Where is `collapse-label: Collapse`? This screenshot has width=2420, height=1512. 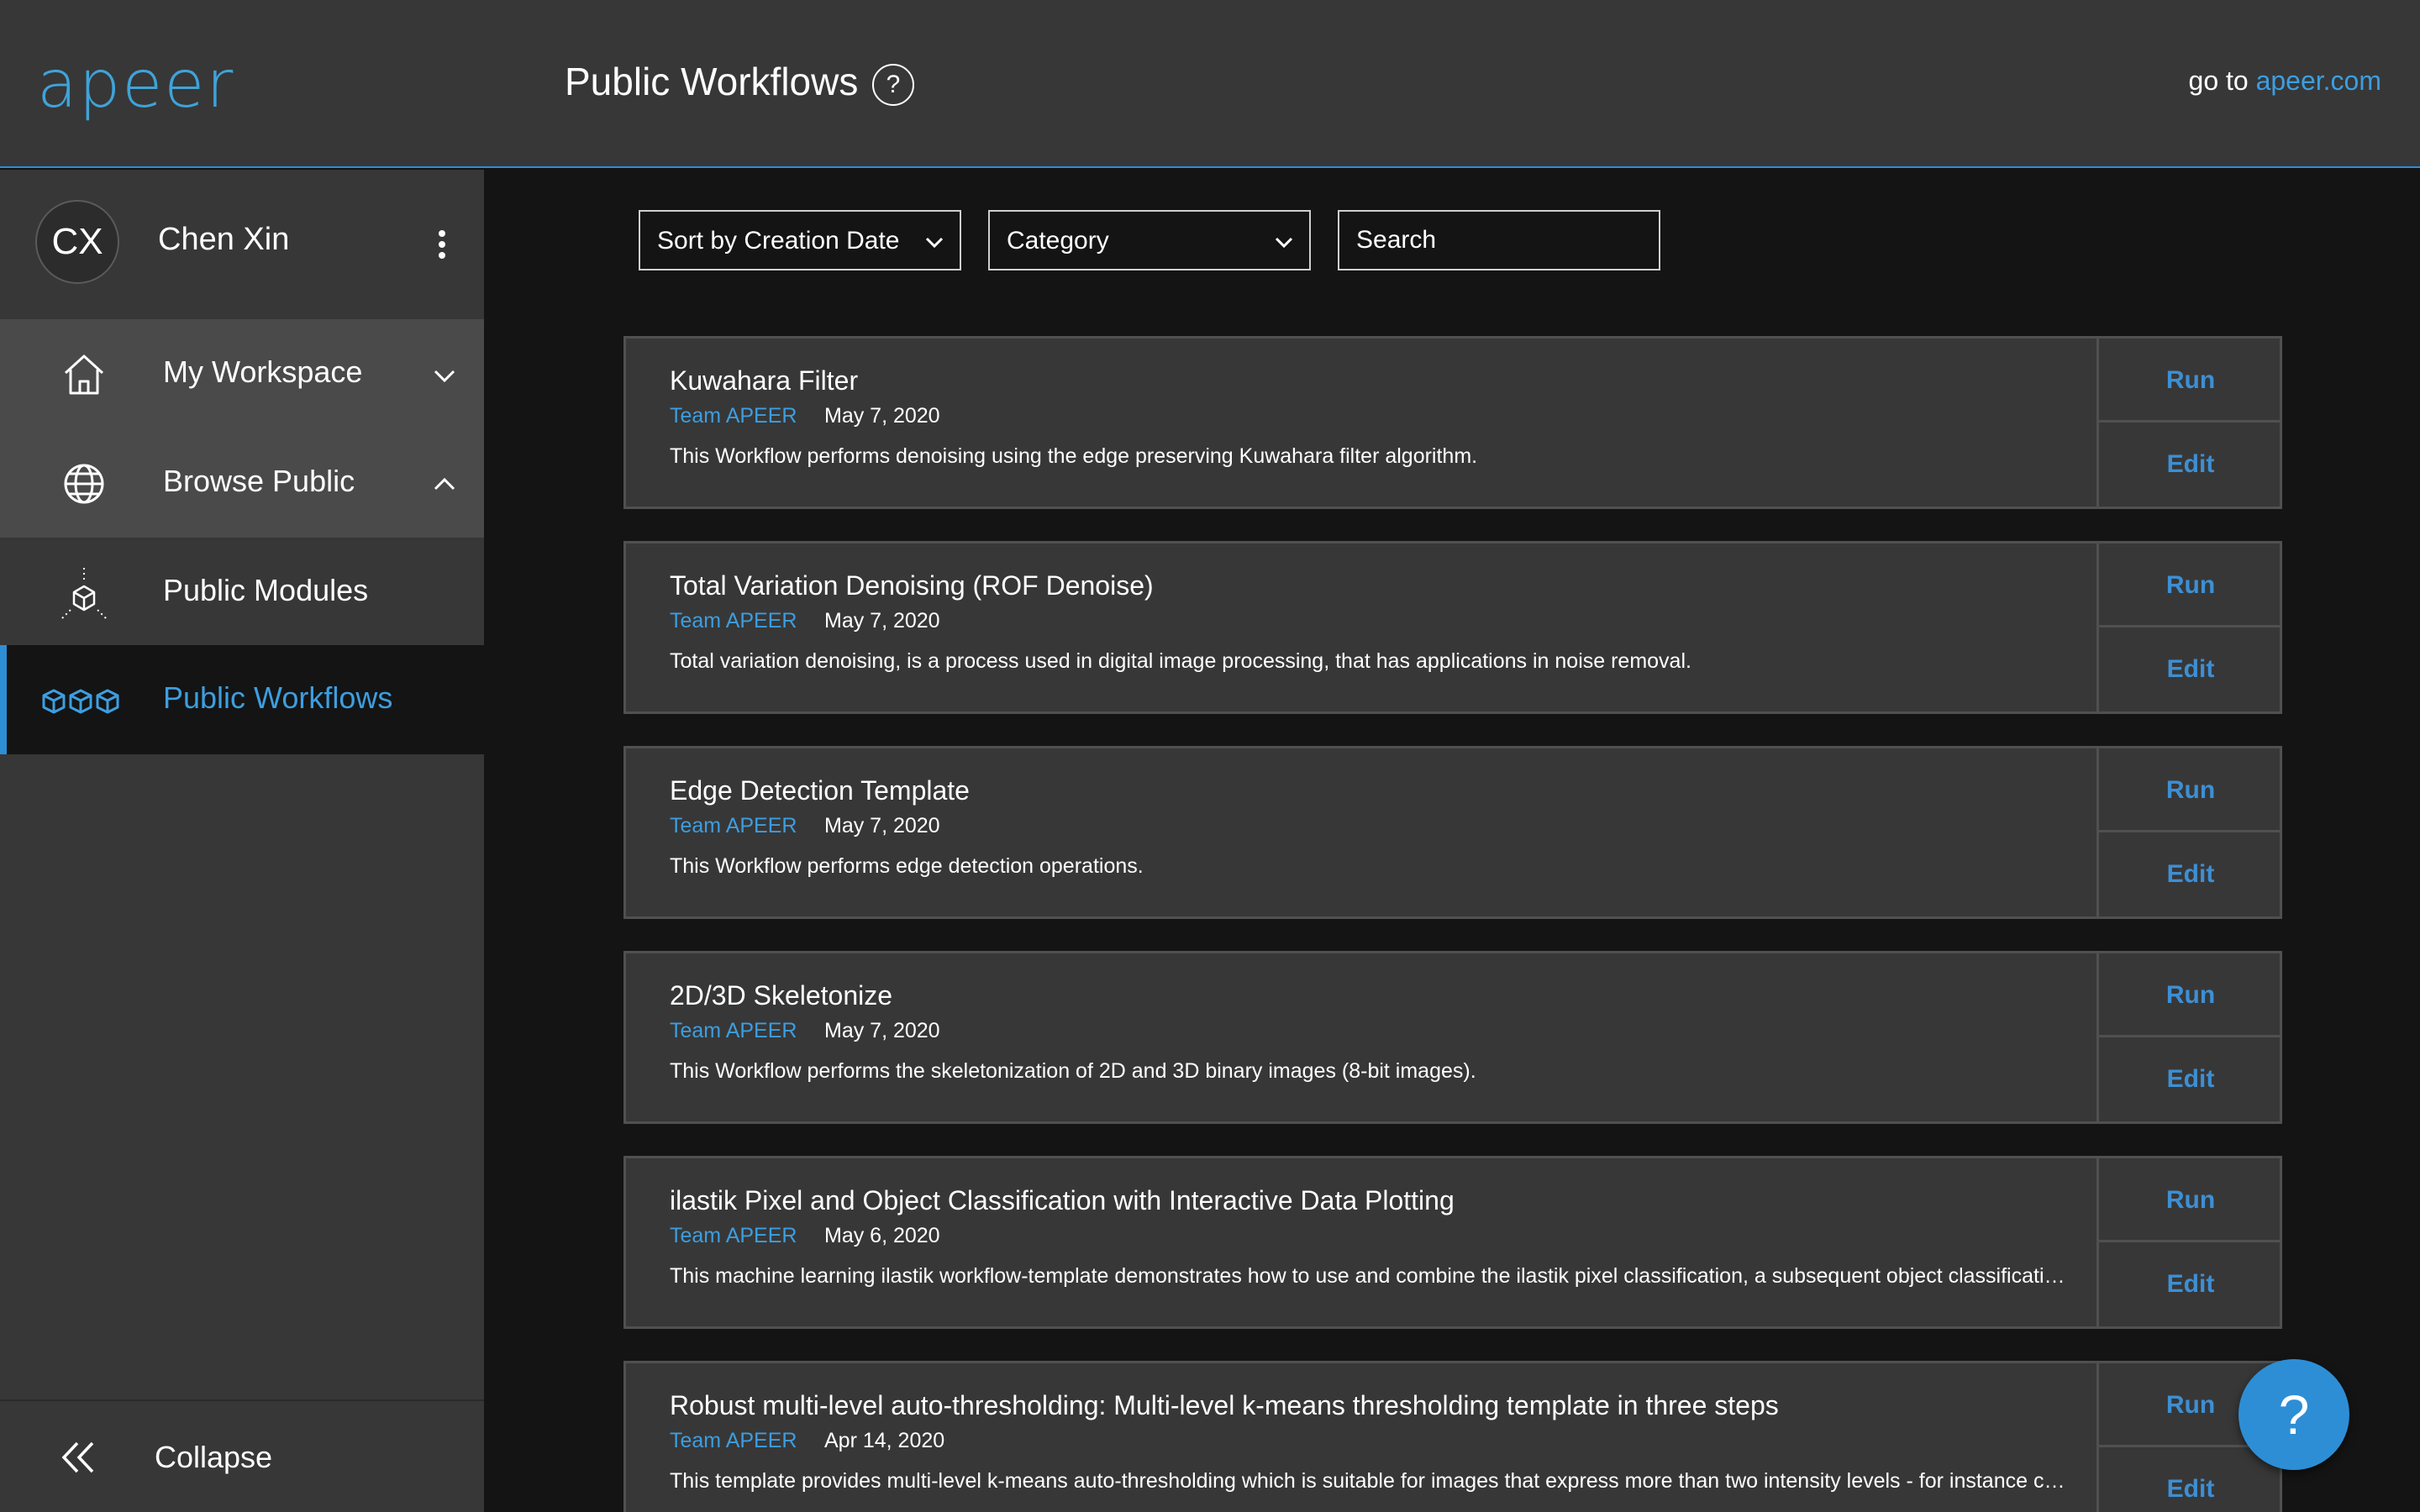 collapse-label: Collapse is located at coordinates (214, 1457).